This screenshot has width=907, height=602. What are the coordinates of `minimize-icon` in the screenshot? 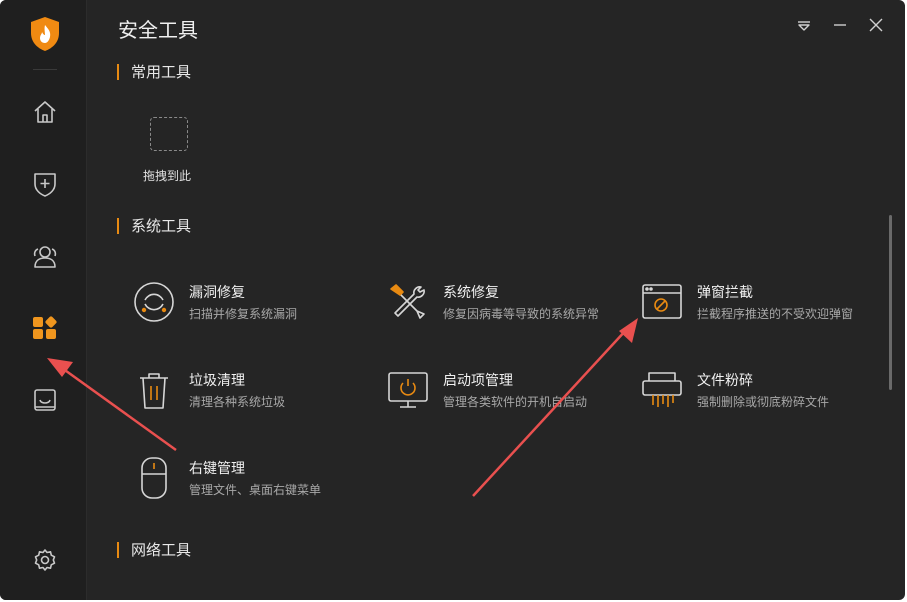 It's located at (840, 26).